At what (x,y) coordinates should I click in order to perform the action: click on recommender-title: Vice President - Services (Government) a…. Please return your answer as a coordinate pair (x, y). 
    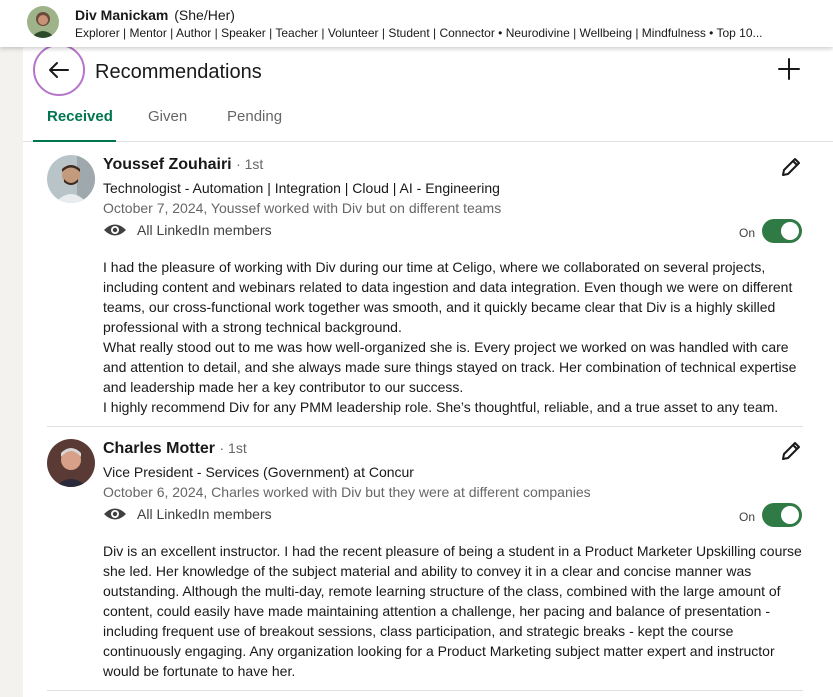
    Looking at the image, I should click on (258, 472).